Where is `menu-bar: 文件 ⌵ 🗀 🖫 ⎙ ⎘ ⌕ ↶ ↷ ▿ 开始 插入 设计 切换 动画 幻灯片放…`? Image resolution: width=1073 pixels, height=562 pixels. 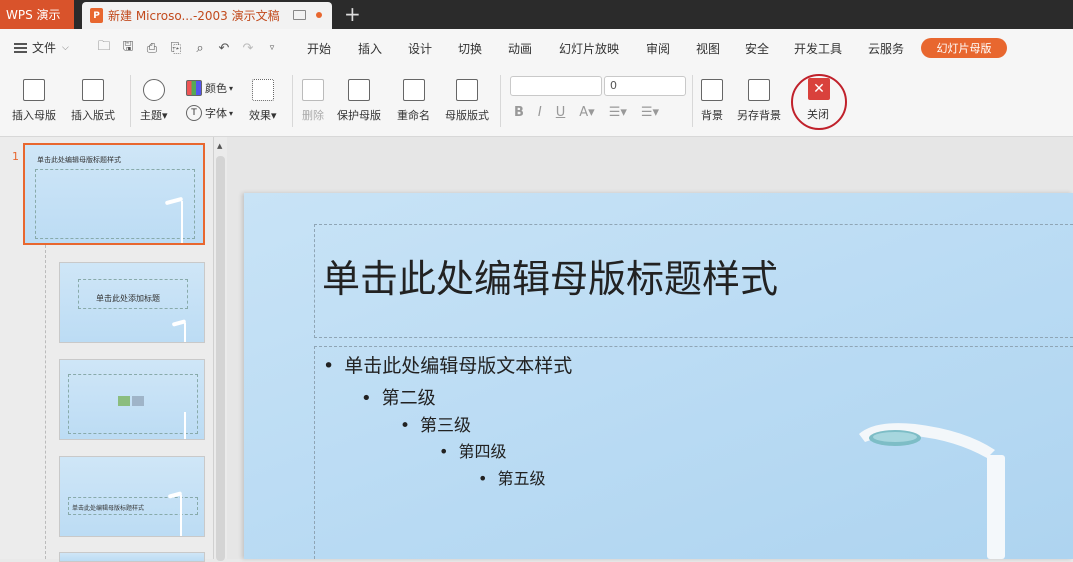 menu-bar: 文件 ⌵ 🗀 🖫 ⎙ ⎘ ⌕ ↶ ↷ ▿ 开始 插入 设计 切换 动画 幻灯片放… is located at coordinates (536, 48).